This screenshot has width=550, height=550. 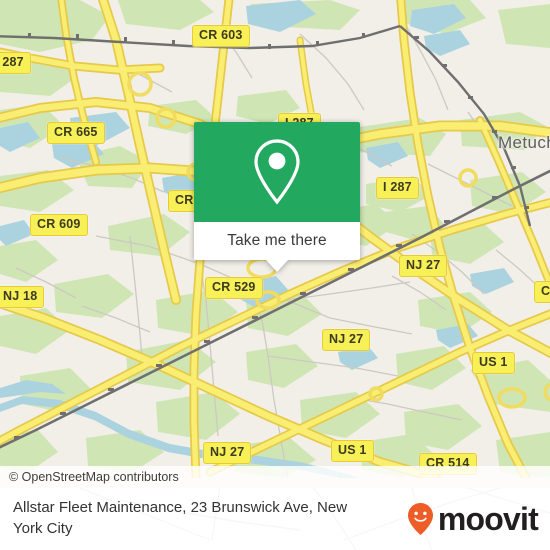 What do you see at coordinates (420, 519) in the screenshot?
I see `moovit-pin-icon` at bounding box center [420, 519].